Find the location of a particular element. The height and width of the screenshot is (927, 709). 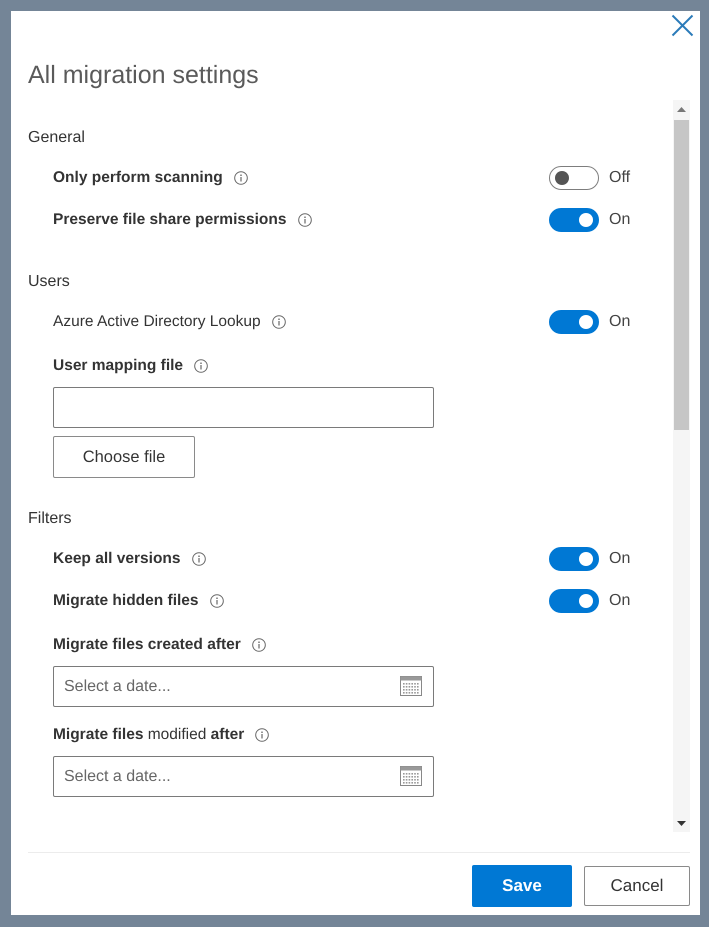

cancel-button: Cancel is located at coordinates (637, 886).